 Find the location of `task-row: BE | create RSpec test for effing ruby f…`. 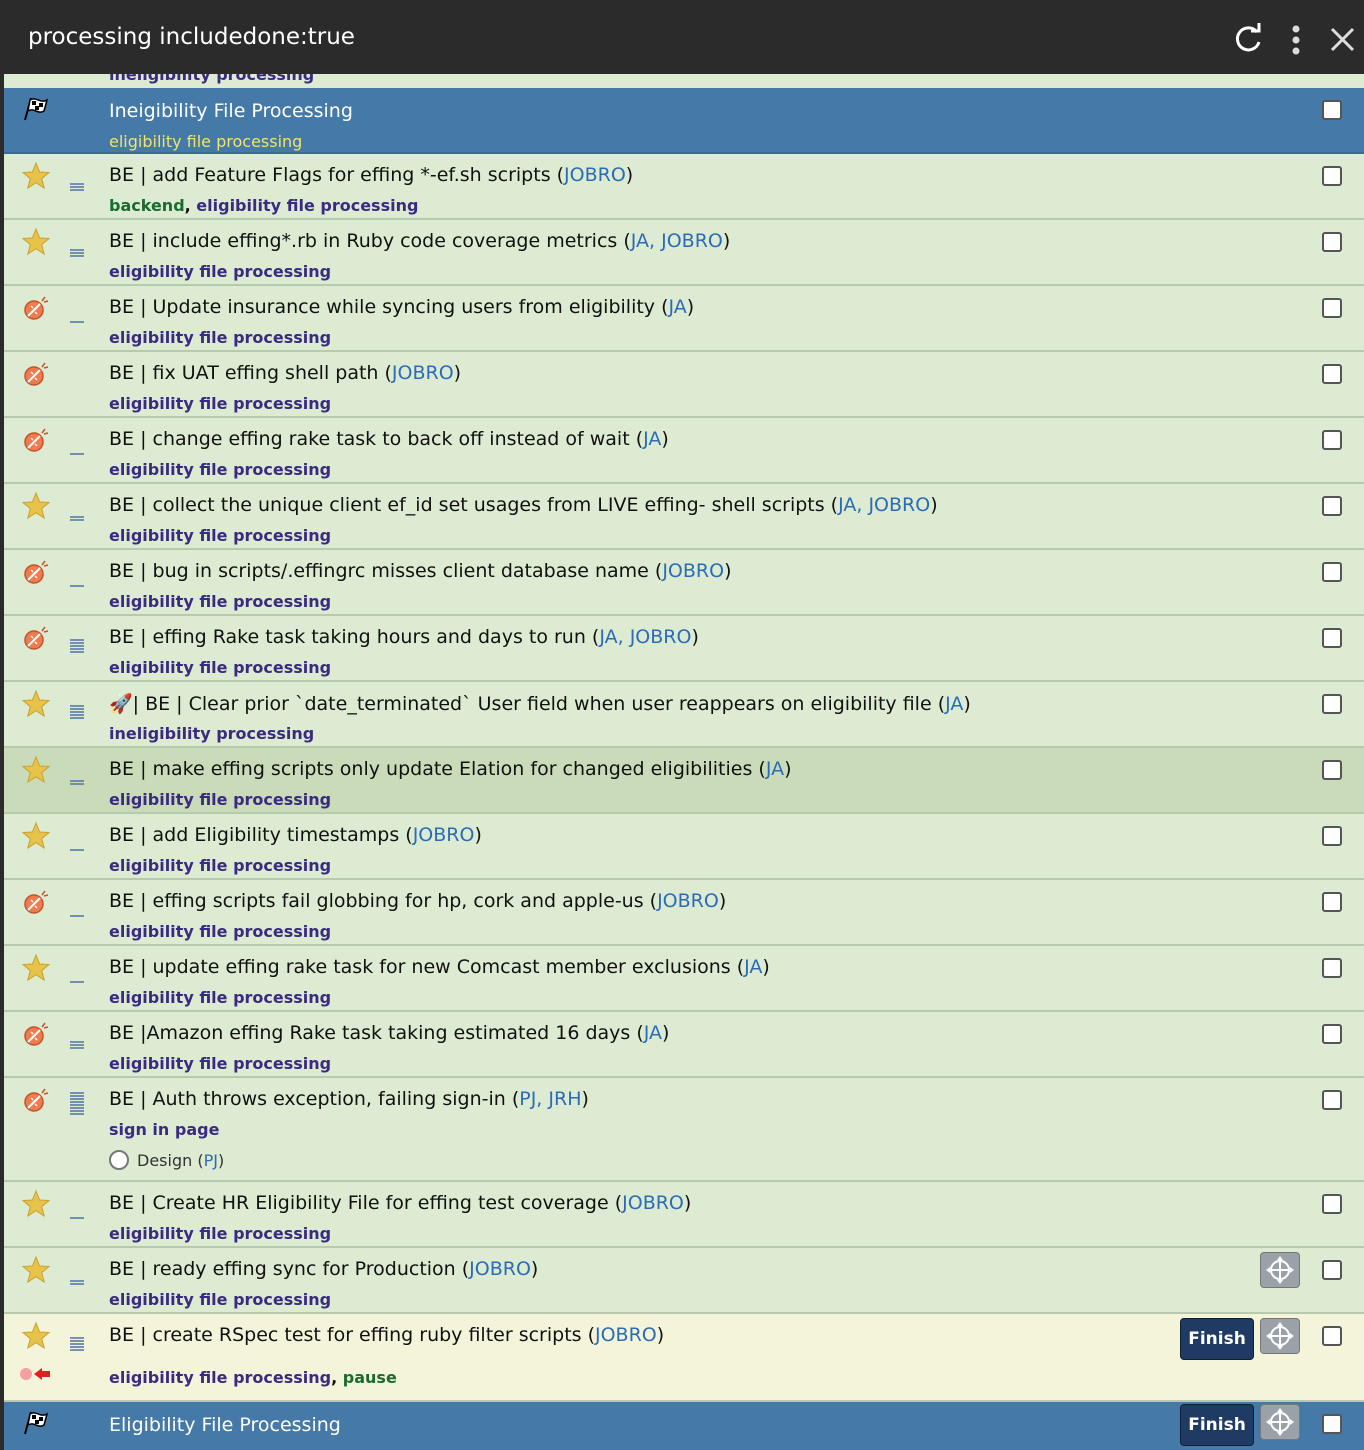

task-row: BE | create RSpec test for effing ruby f… is located at coordinates (684, 1358).